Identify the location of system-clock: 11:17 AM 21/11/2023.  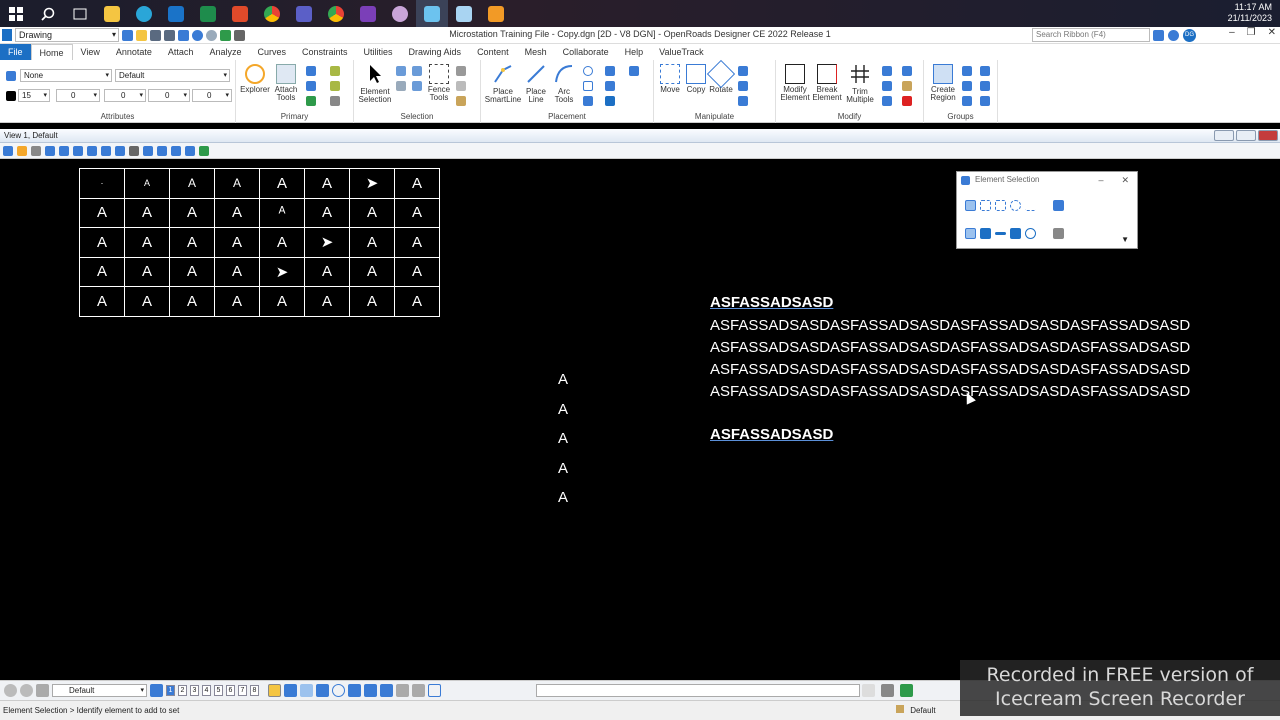
(1250, 13).